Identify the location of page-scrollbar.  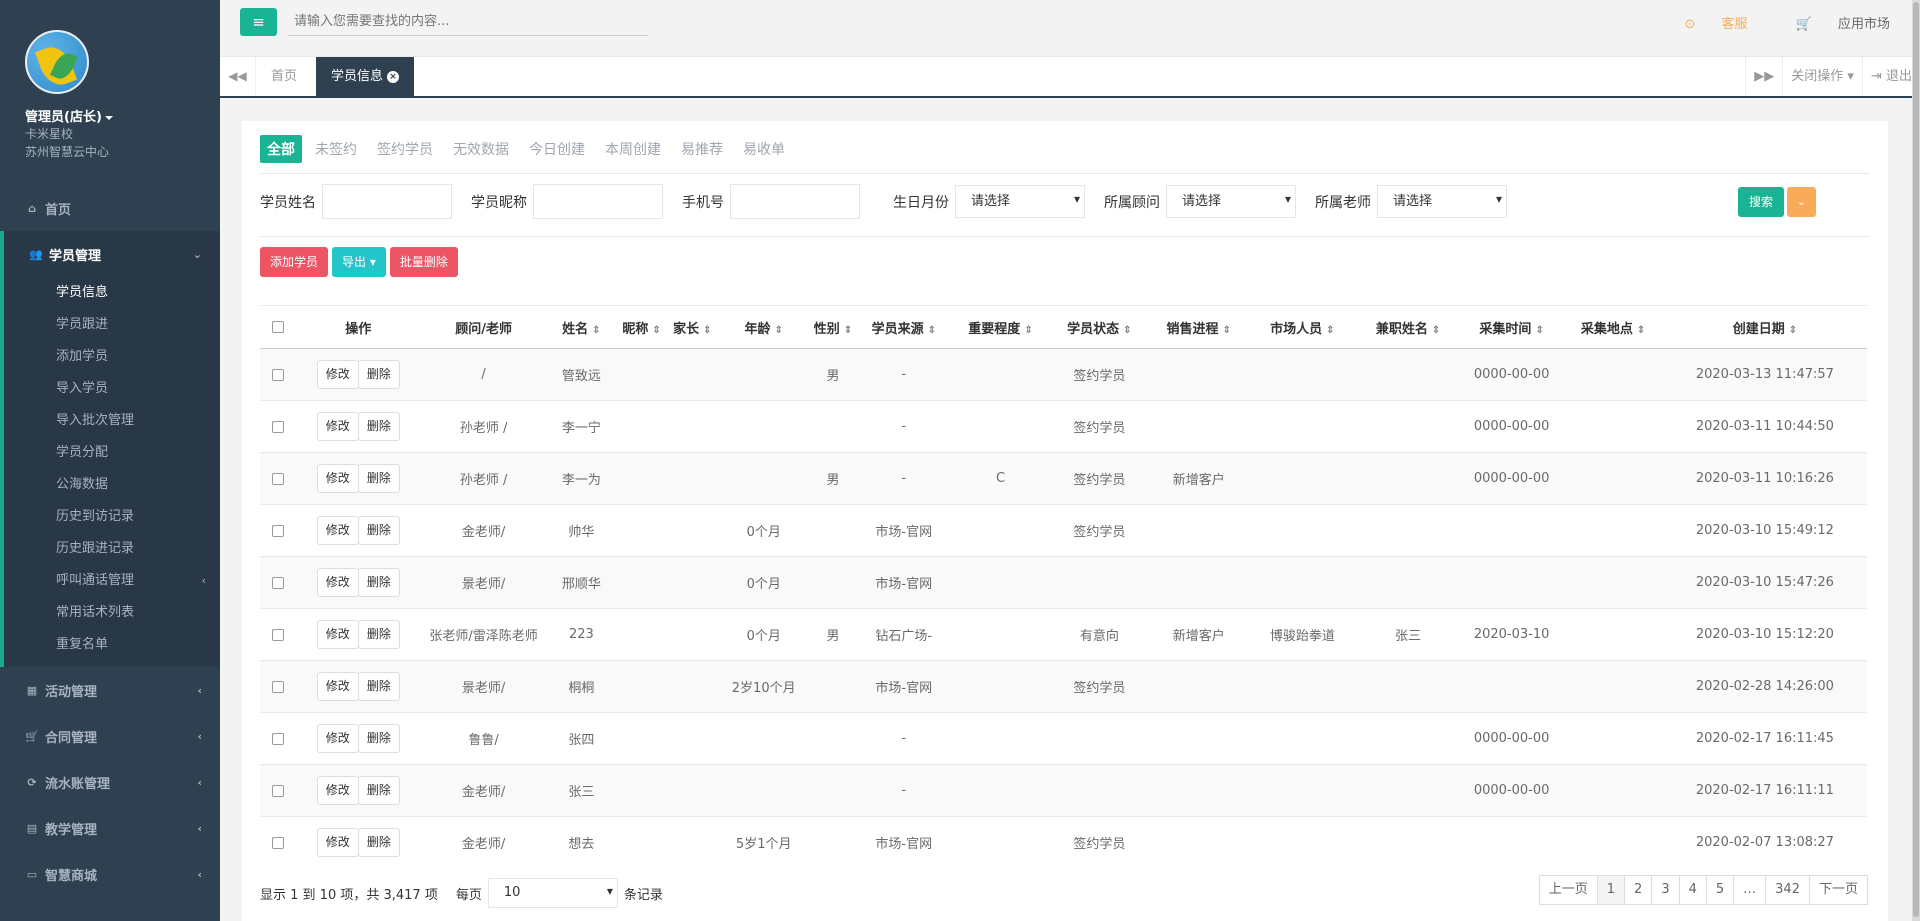
(1916, 460).